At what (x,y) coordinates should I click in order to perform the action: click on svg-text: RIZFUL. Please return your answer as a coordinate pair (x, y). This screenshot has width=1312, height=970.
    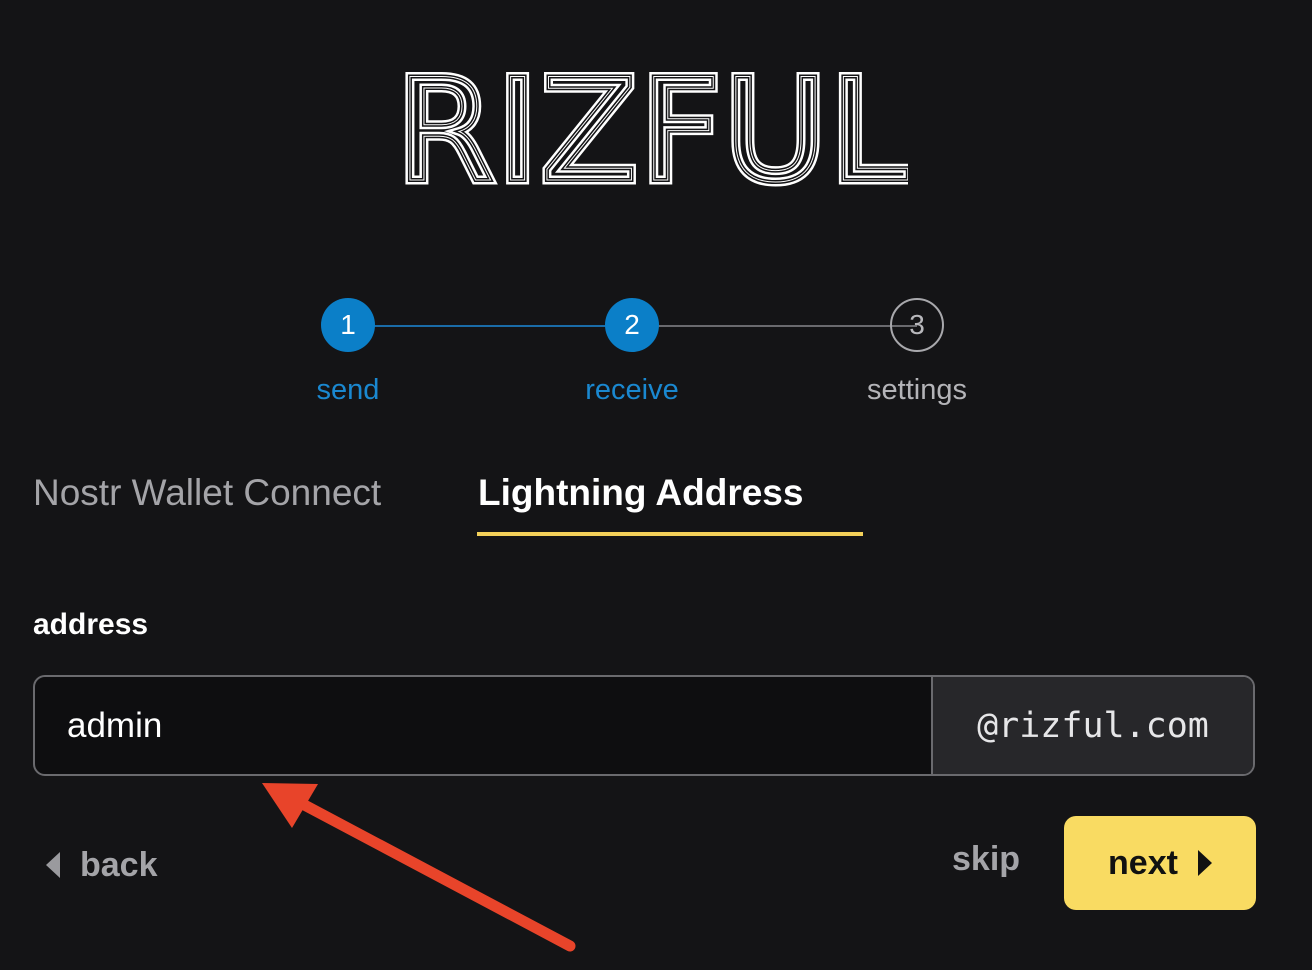
    Looking at the image, I should click on (652, 126).